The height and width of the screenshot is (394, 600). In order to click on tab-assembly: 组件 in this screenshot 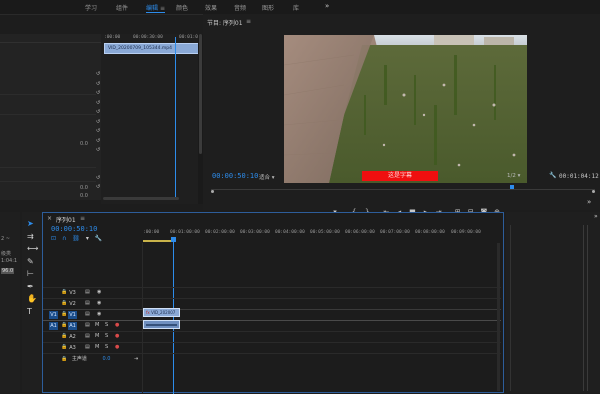, I will do `click(122, 7)`.